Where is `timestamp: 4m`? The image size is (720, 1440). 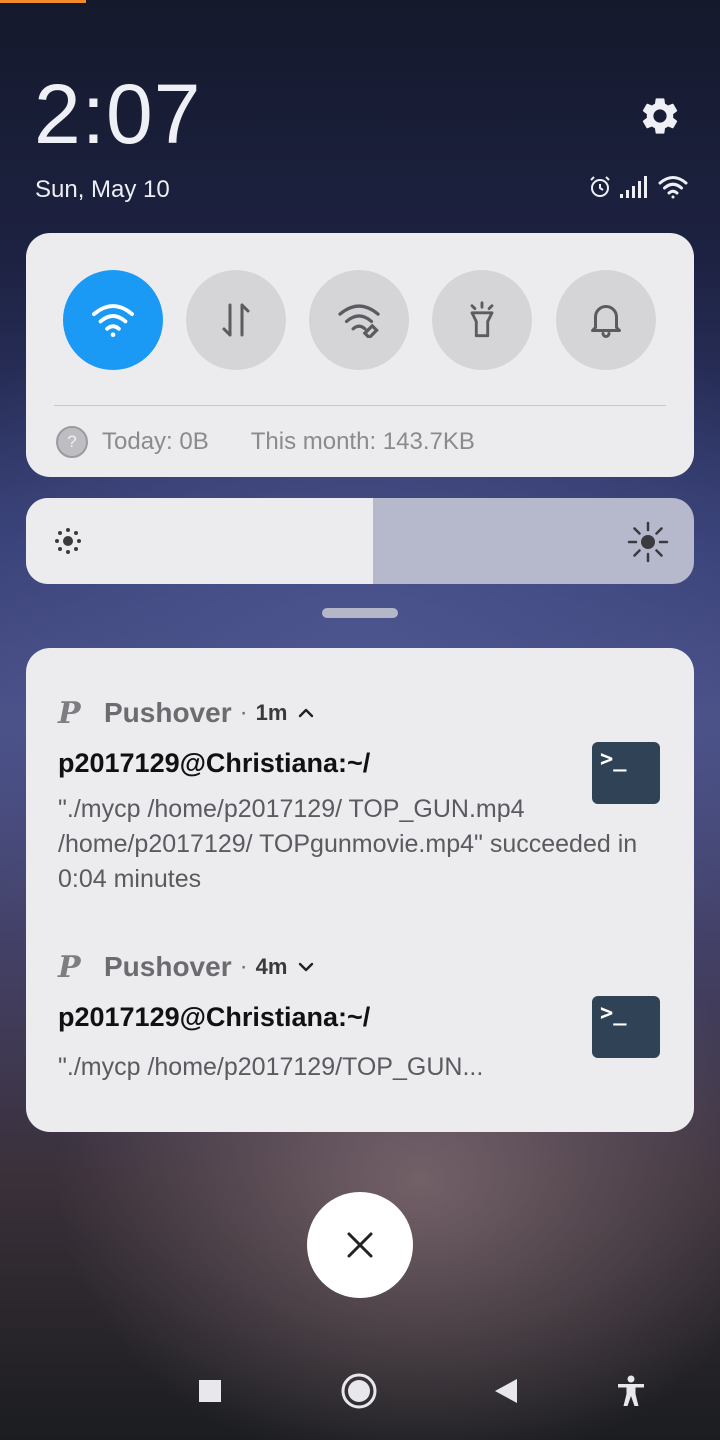 timestamp: 4m is located at coordinates (271, 966).